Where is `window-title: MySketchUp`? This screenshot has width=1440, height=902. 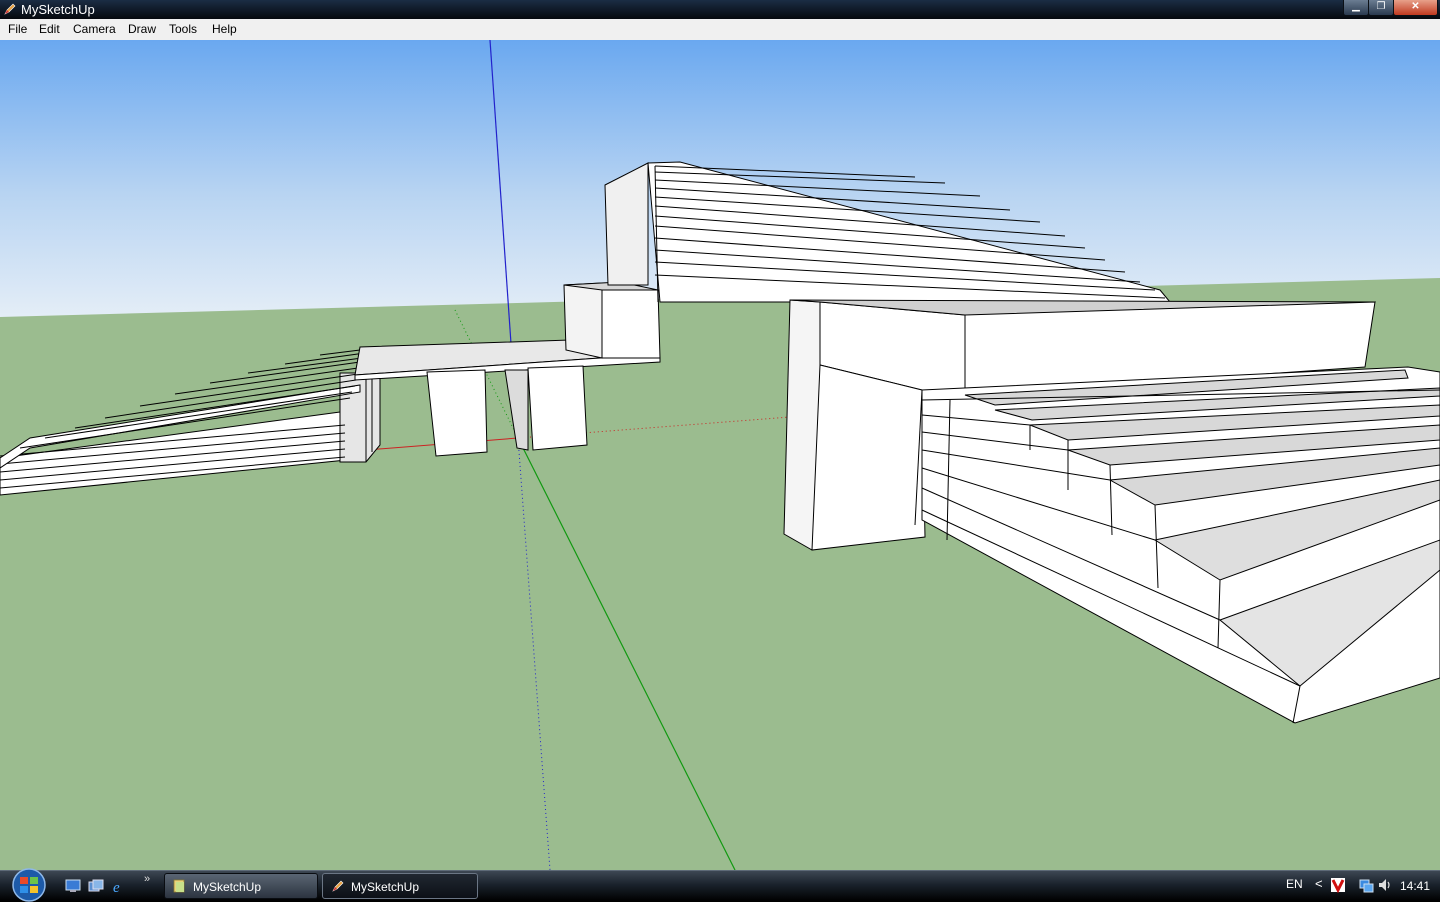 window-title: MySketchUp is located at coordinates (58, 9).